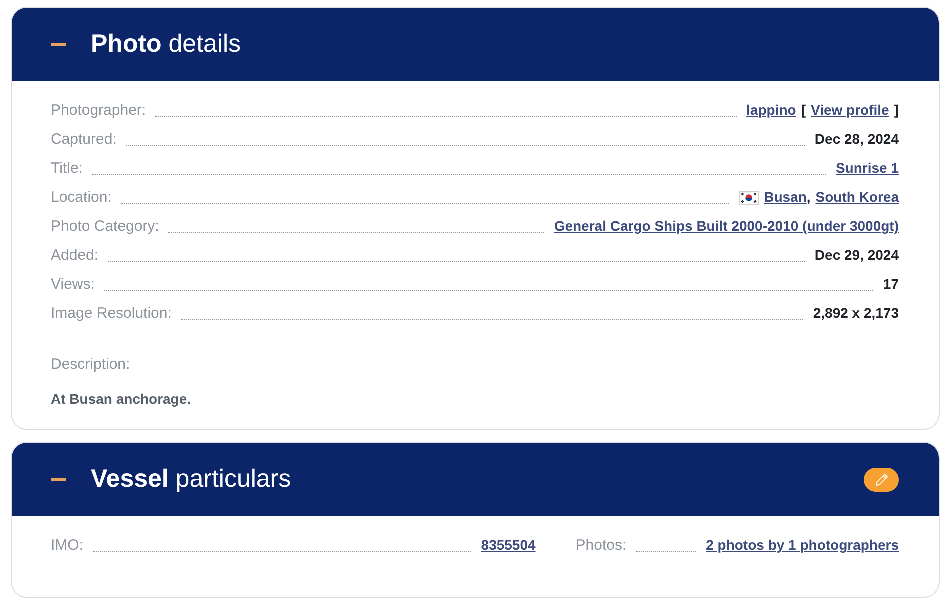 The height and width of the screenshot is (600, 950). I want to click on comma-text: ,, so click(808, 197).